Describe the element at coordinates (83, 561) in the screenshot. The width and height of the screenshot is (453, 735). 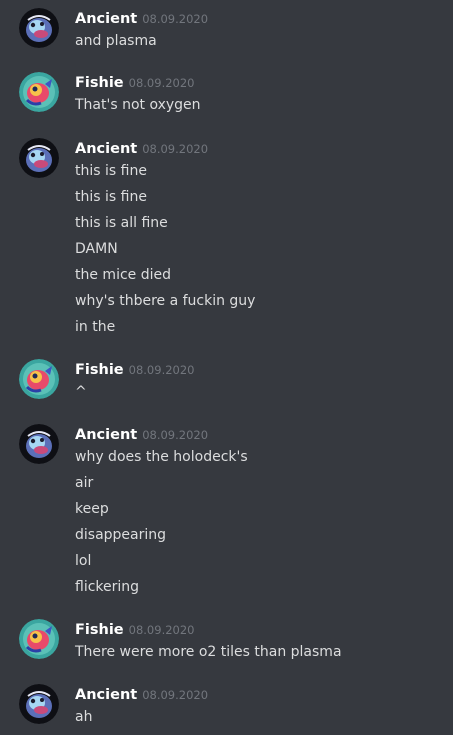
I see `message-text: lol` at that location.